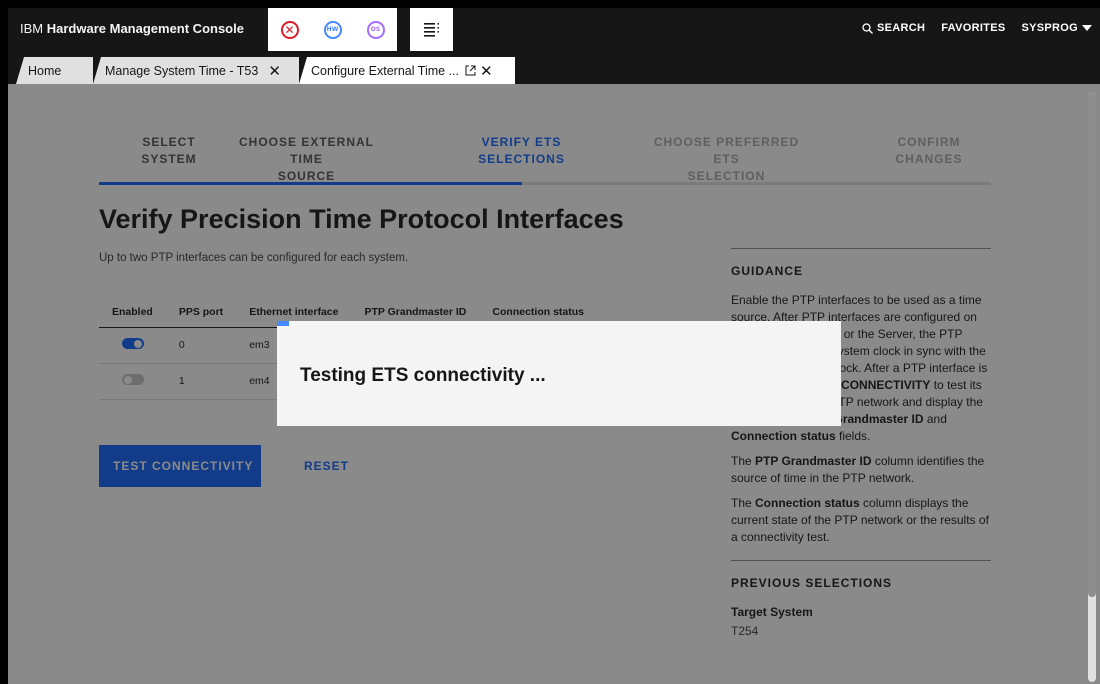 The width and height of the screenshot is (1100, 684). What do you see at coordinates (1087, 27) in the screenshot?
I see `chevron-down-icon` at bounding box center [1087, 27].